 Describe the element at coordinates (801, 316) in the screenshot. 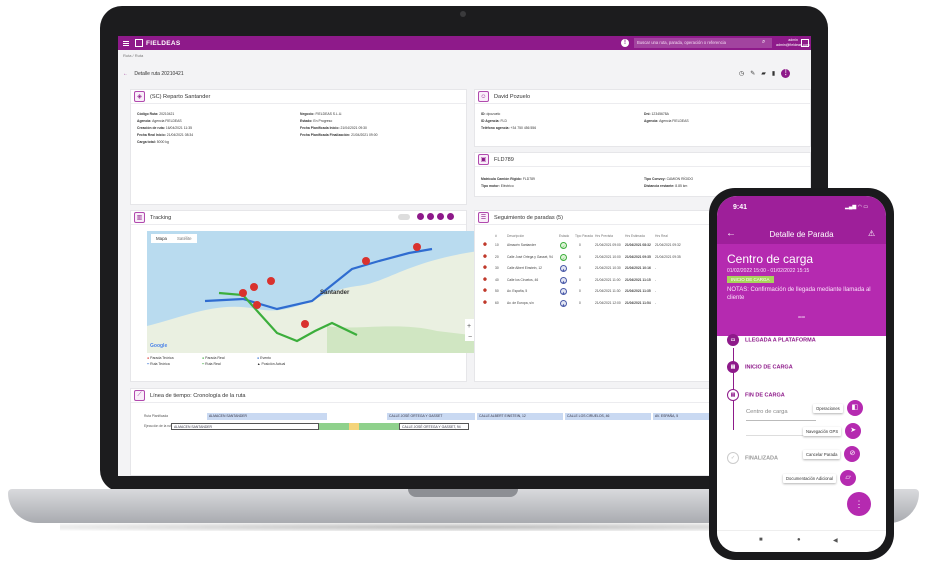

I see `more-dots: ooo` at that location.